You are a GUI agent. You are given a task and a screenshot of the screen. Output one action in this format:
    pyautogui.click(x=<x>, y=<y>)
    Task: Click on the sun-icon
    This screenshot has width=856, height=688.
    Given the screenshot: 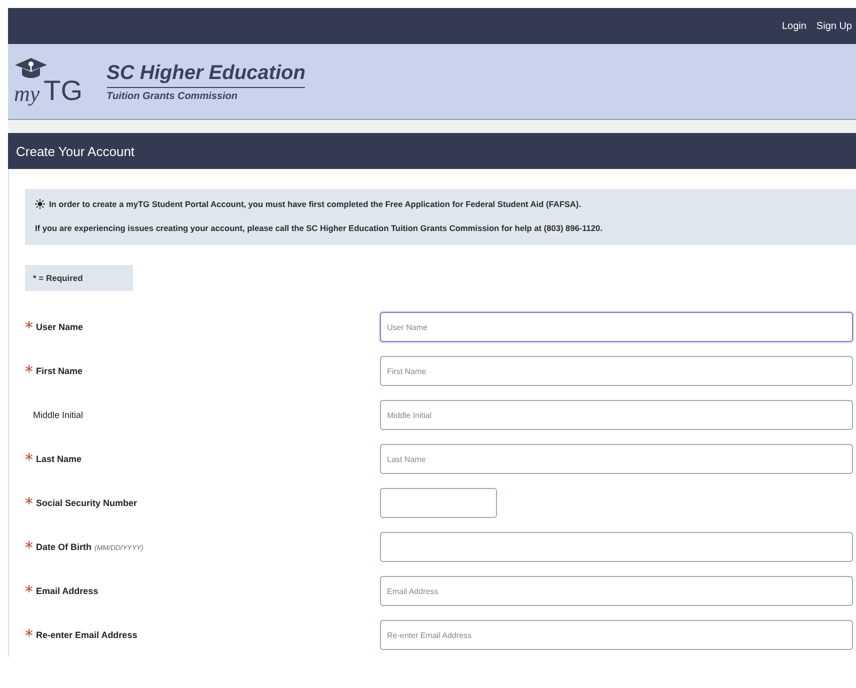 What is the action you would take?
    pyautogui.click(x=40, y=204)
    